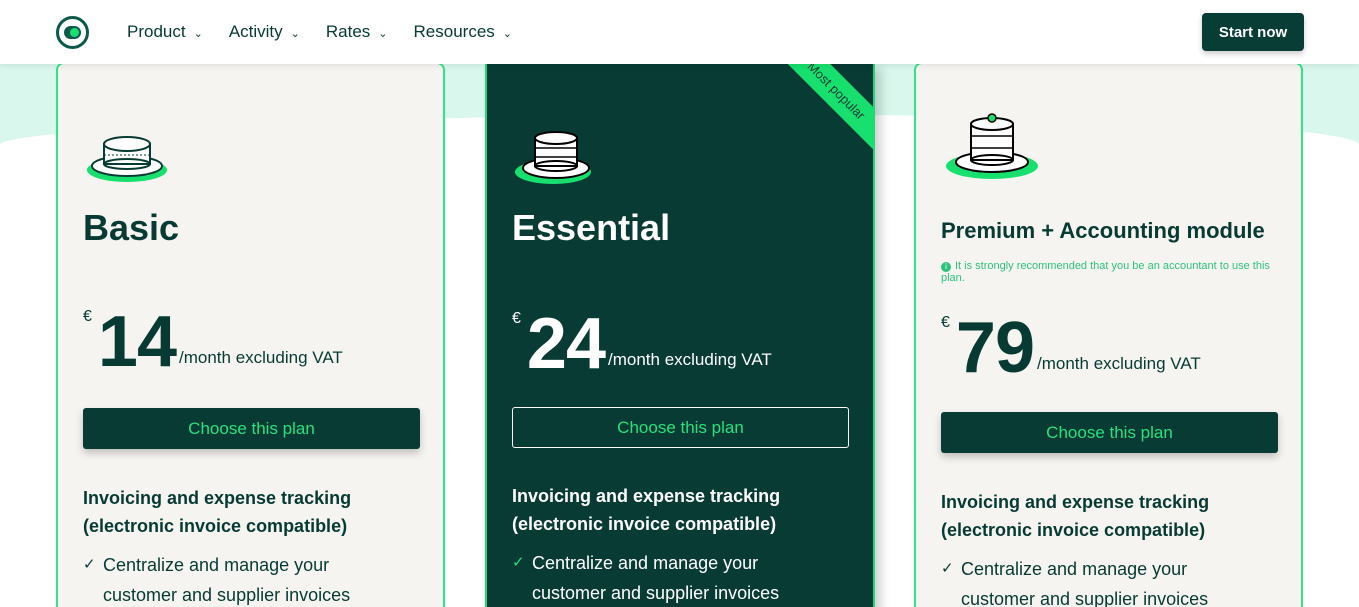 This screenshot has width=1359, height=607. What do you see at coordinates (566, 344) in the screenshot?
I see `price-amount: 24` at bounding box center [566, 344].